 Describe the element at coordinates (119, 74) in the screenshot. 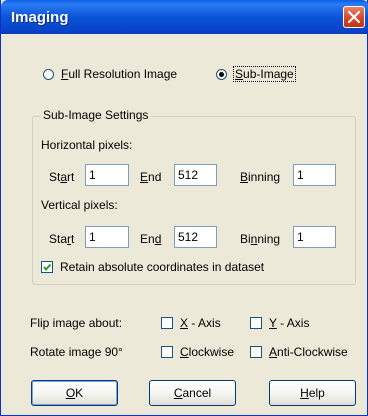

I see `full-resolution-label: Full Resolution Image` at that location.